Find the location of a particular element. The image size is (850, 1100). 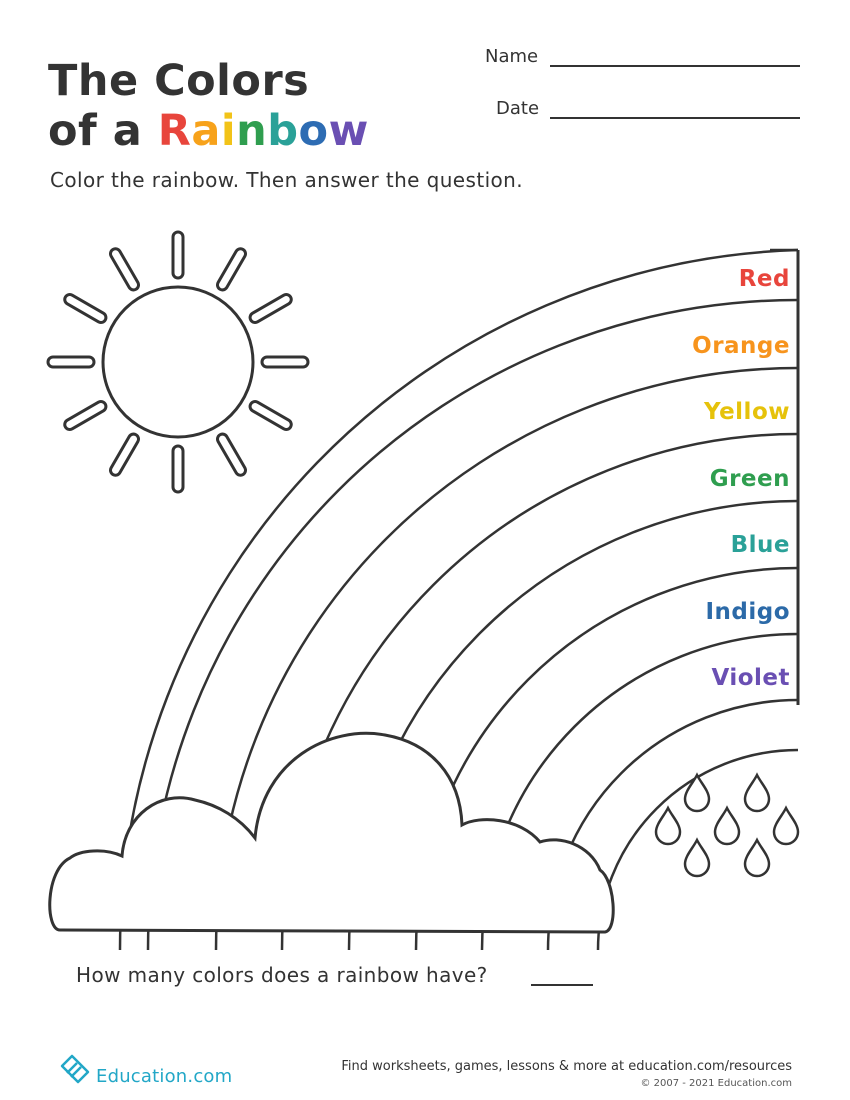

band-label-indigo: Indigo is located at coordinates (747, 612).